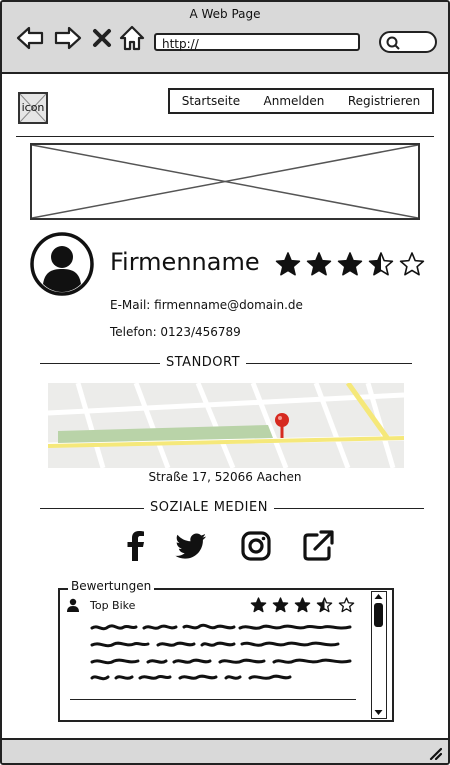 The width and height of the screenshot is (450, 765). I want to click on company-rating-stars, so click(350, 264).